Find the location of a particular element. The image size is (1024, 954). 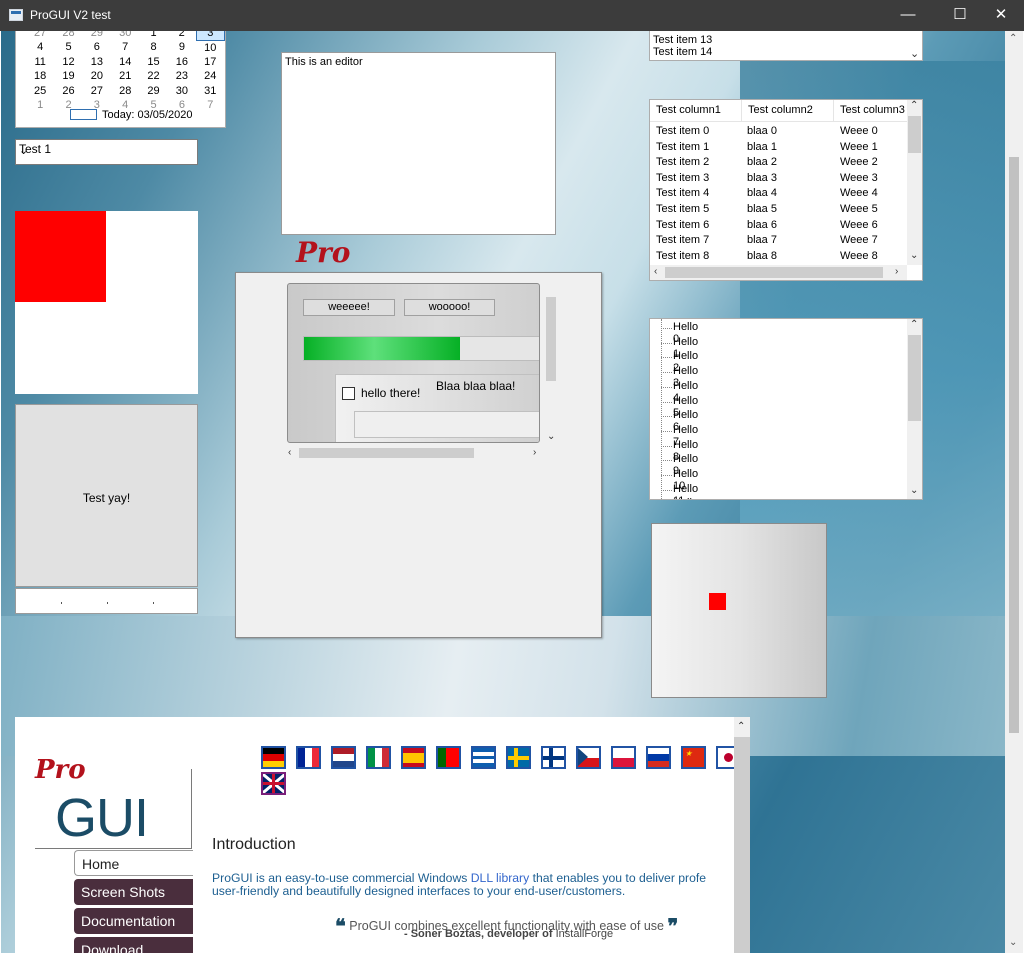

combo-box: Test 1 ⌄ is located at coordinates (106, 152).